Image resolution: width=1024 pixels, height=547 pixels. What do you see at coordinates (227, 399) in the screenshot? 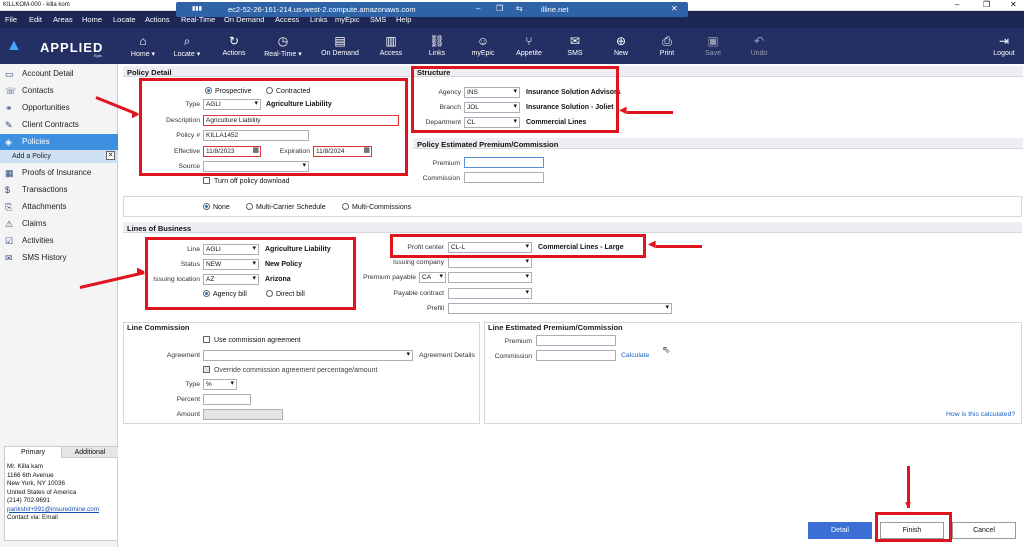
I see `percent-input` at bounding box center [227, 399].